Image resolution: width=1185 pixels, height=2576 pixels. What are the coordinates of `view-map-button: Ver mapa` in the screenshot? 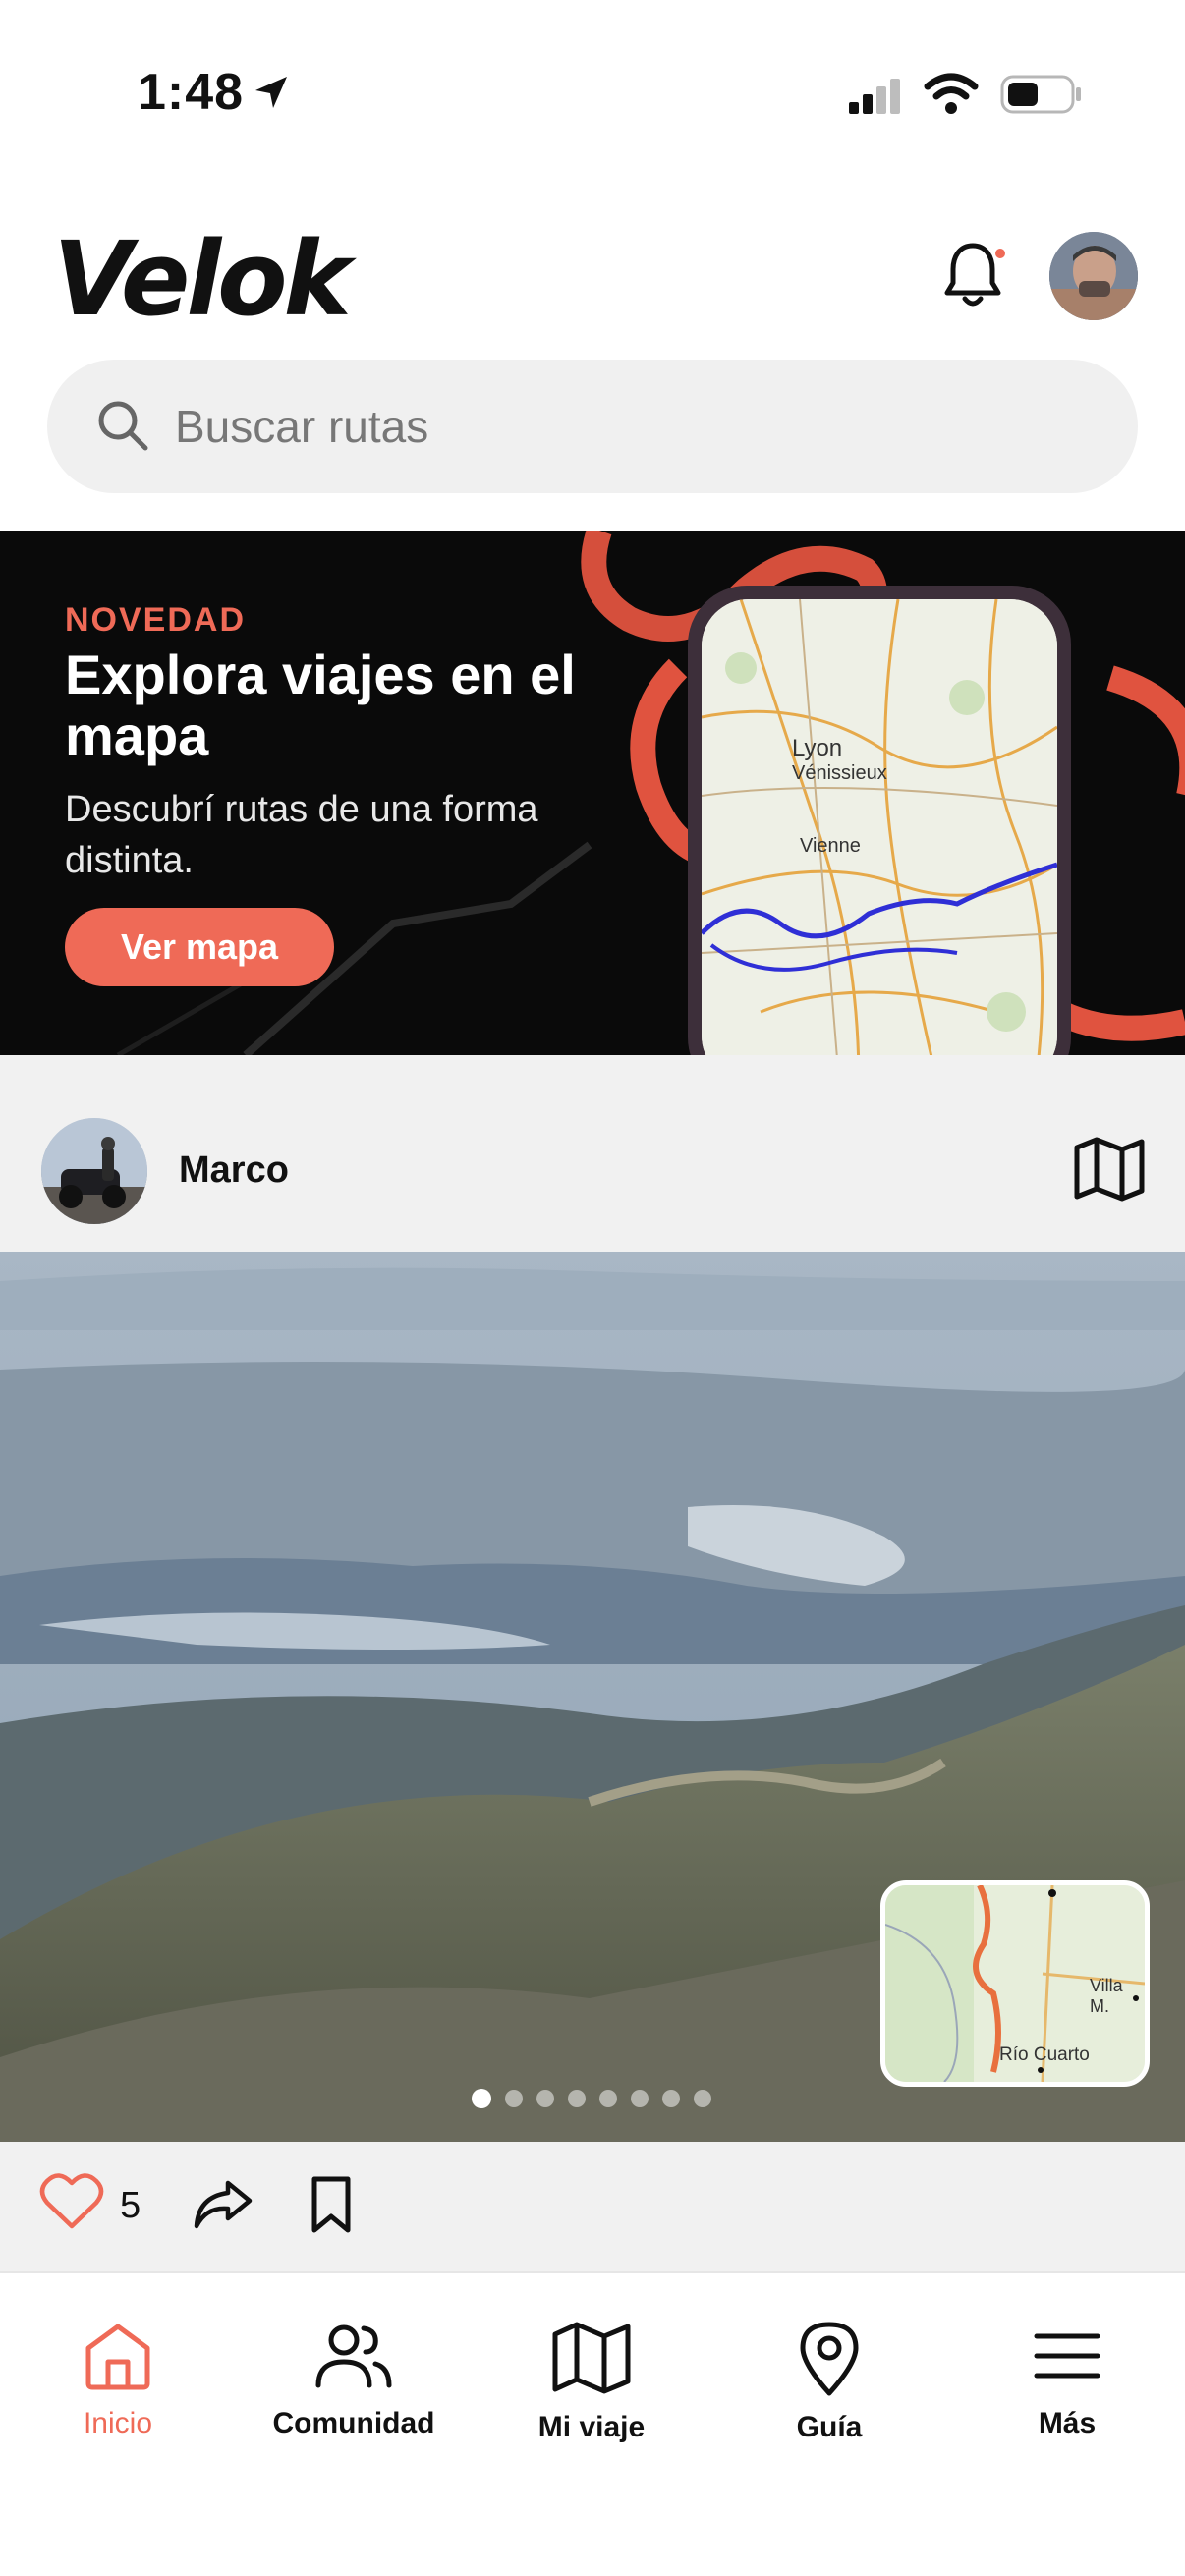 It's located at (200, 947).